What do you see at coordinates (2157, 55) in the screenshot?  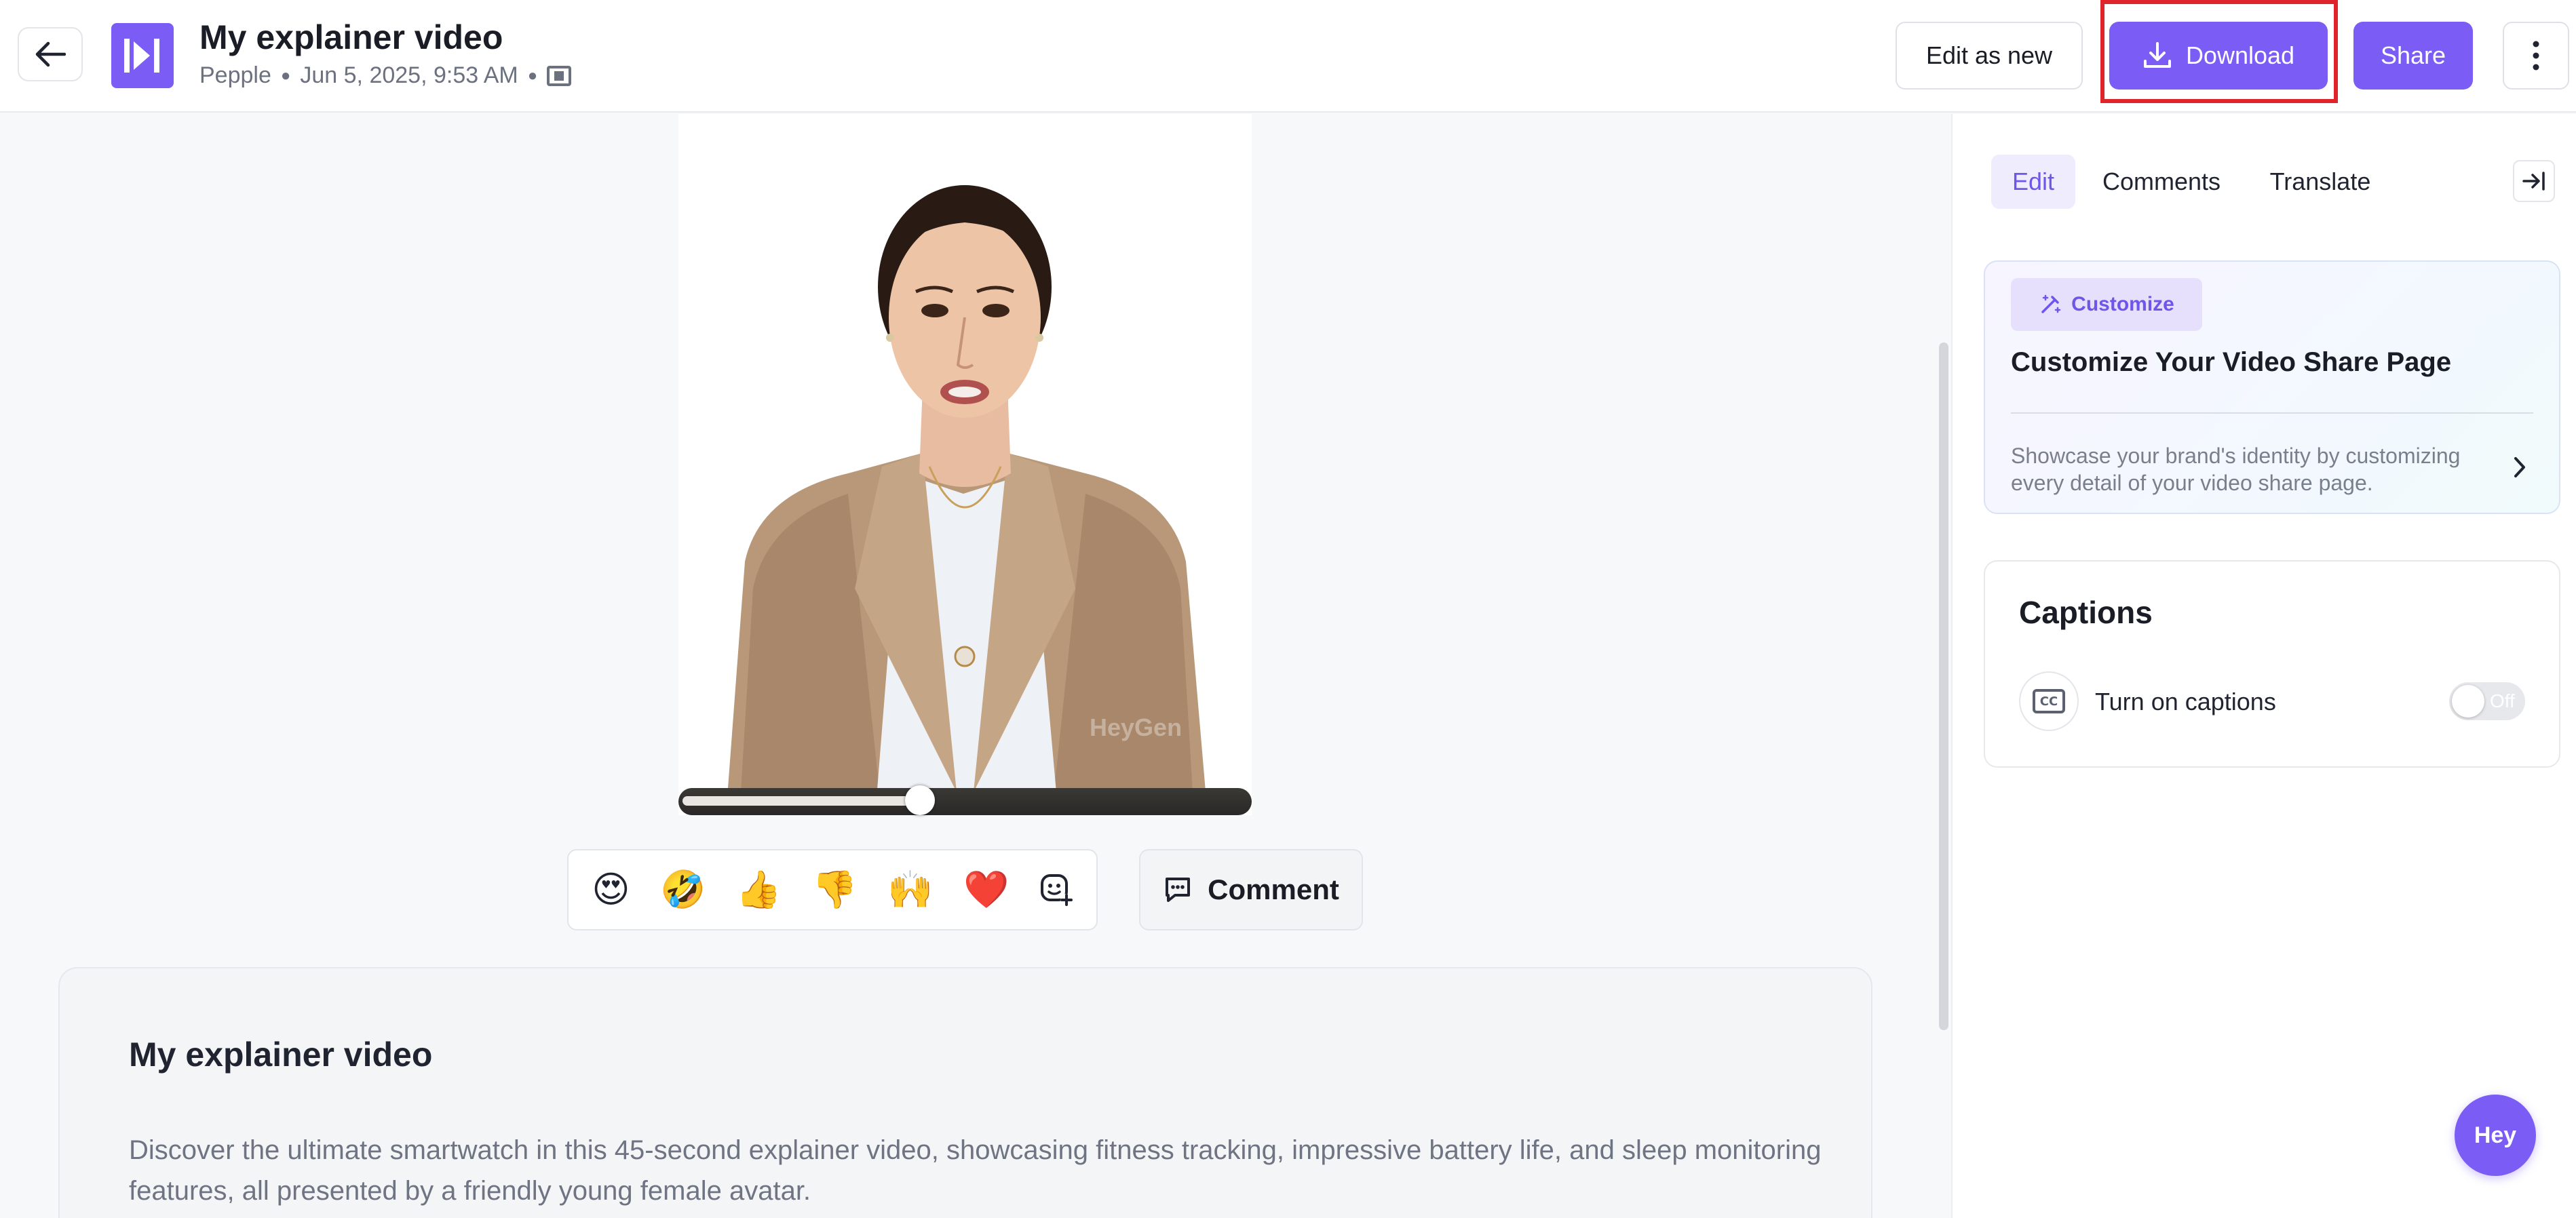 I see `download-icon` at bounding box center [2157, 55].